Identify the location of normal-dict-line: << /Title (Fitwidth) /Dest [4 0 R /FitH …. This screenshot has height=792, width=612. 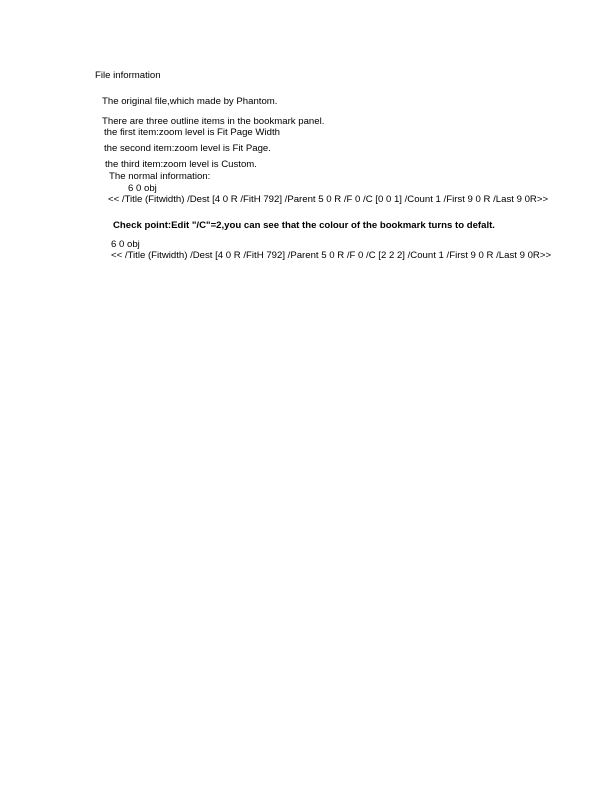
(328, 199).